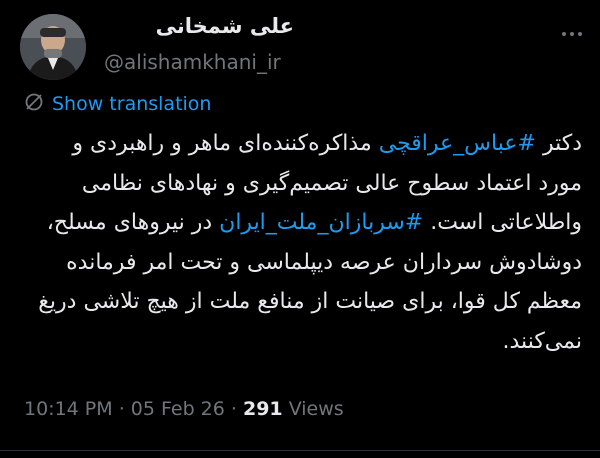 The width and height of the screenshot is (600, 458). I want to click on tweet-text-part1: دکتر, so click(558, 143).